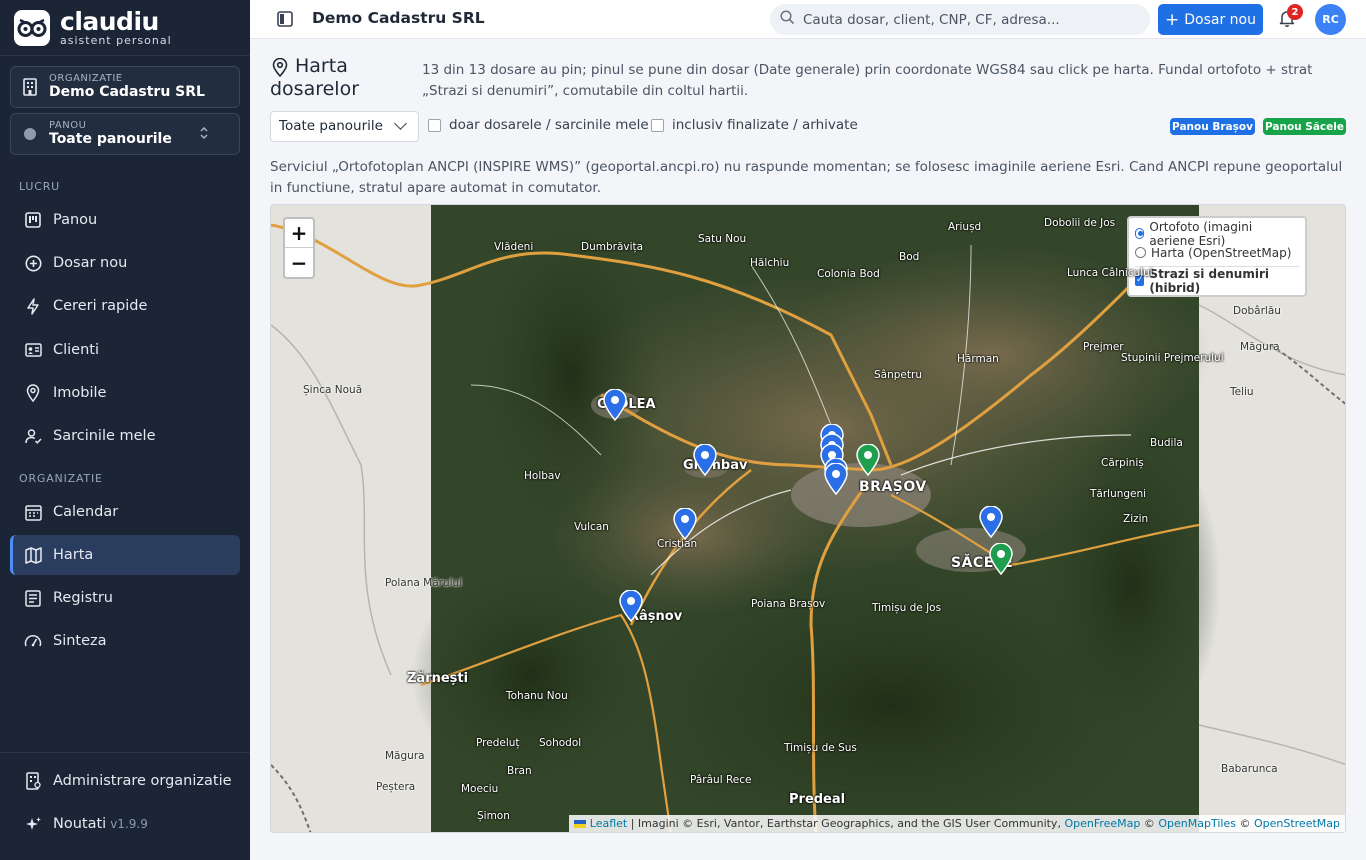 This screenshot has height=860, width=1366. What do you see at coordinates (33, 512) in the screenshot?
I see `calendar-icon` at bounding box center [33, 512].